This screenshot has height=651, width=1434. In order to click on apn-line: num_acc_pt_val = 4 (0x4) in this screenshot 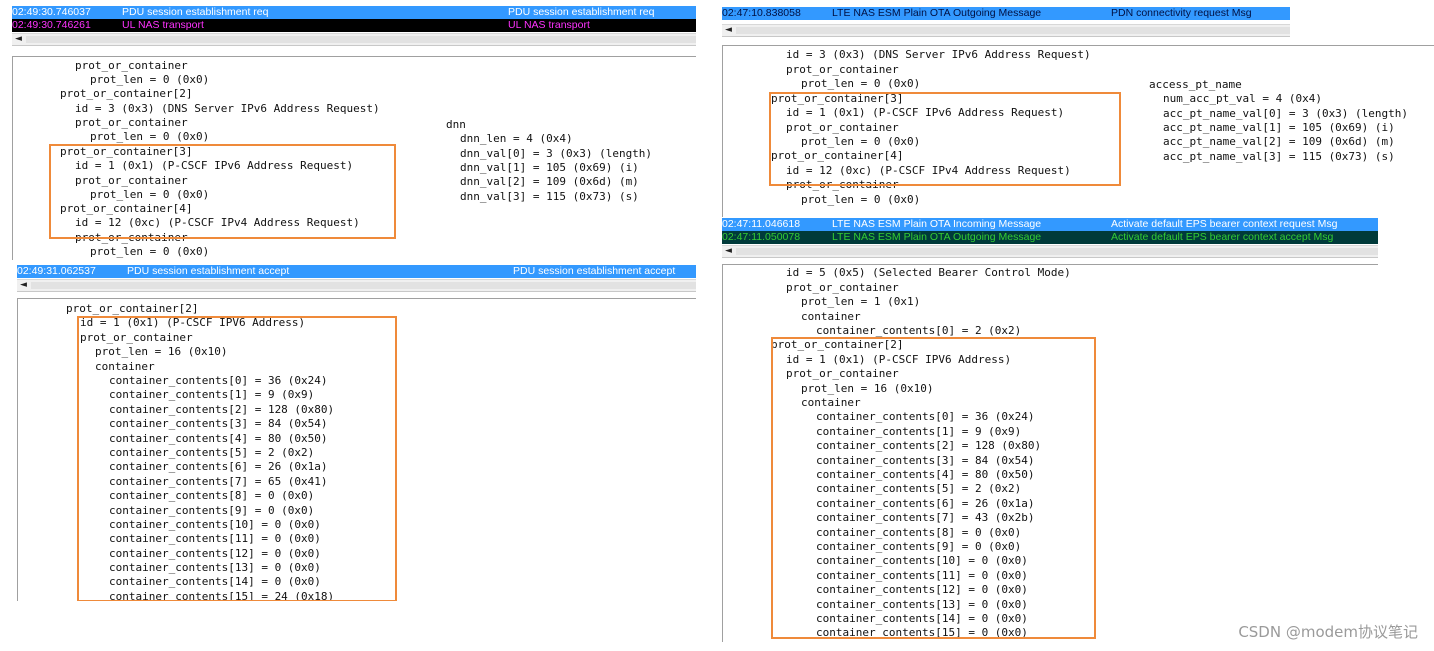, I will do `click(1242, 98)`.